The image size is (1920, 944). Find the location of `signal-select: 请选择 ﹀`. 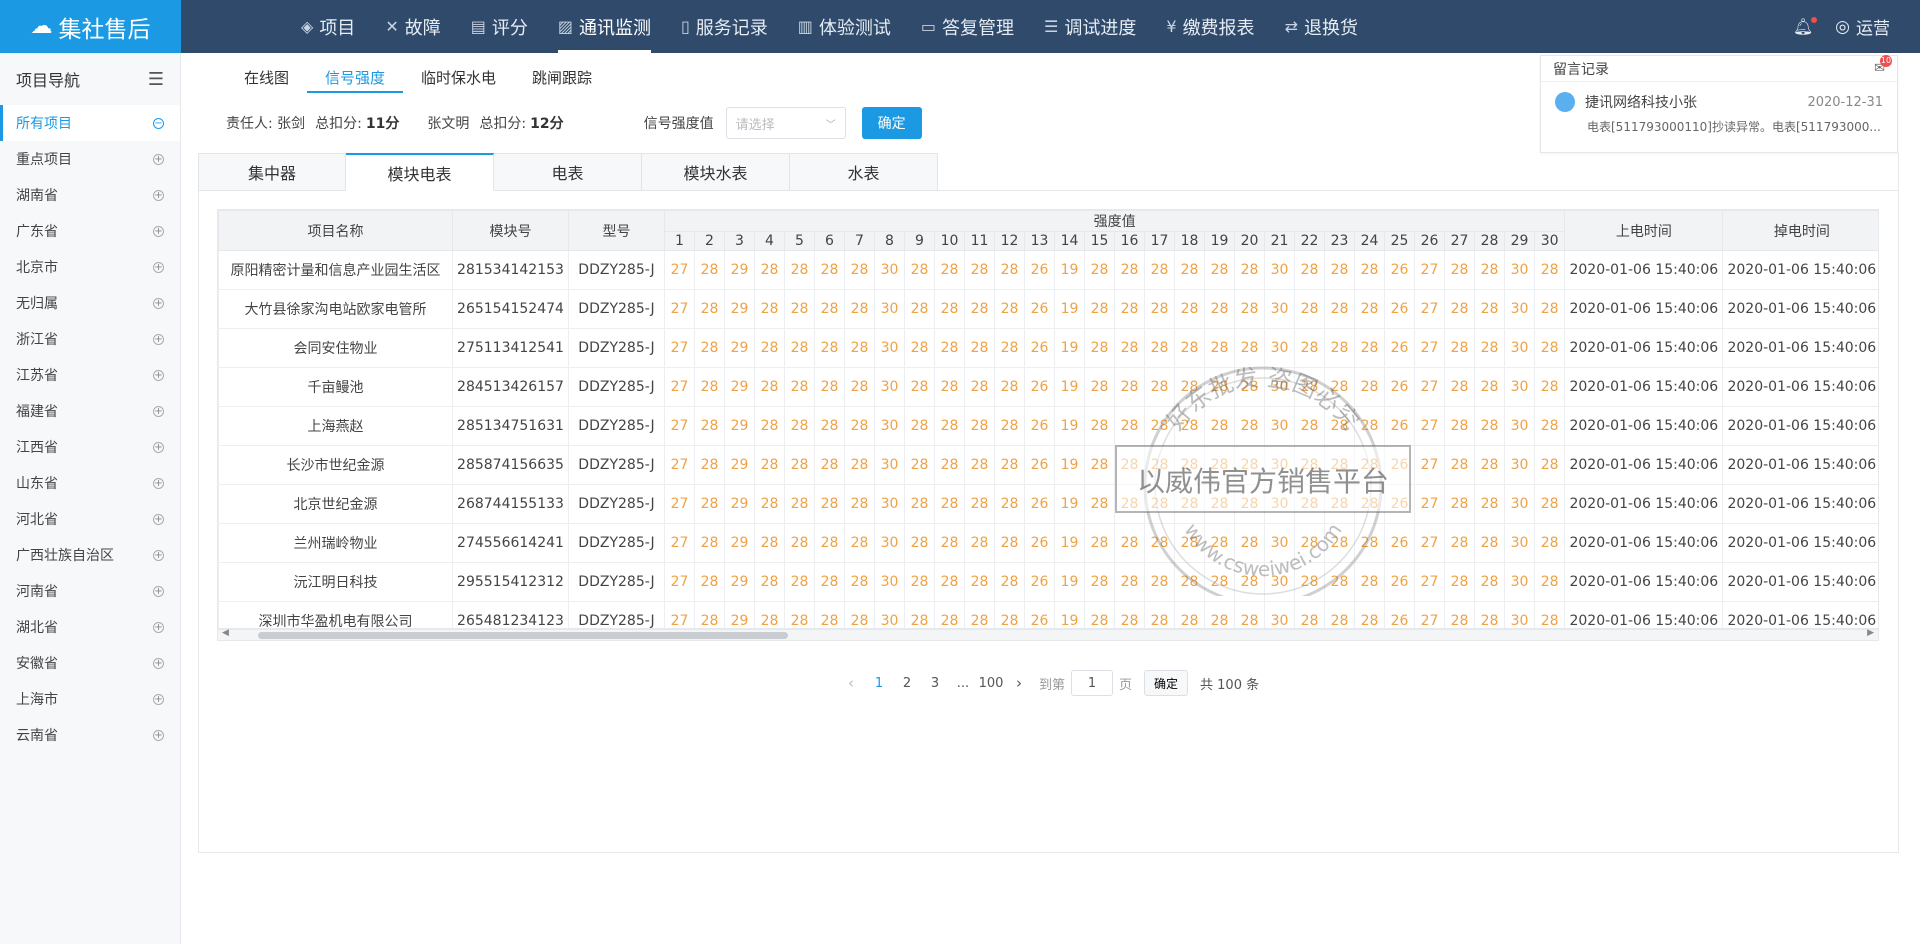

signal-select: 请选择 ﹀ is located at coordinates (785, 123).